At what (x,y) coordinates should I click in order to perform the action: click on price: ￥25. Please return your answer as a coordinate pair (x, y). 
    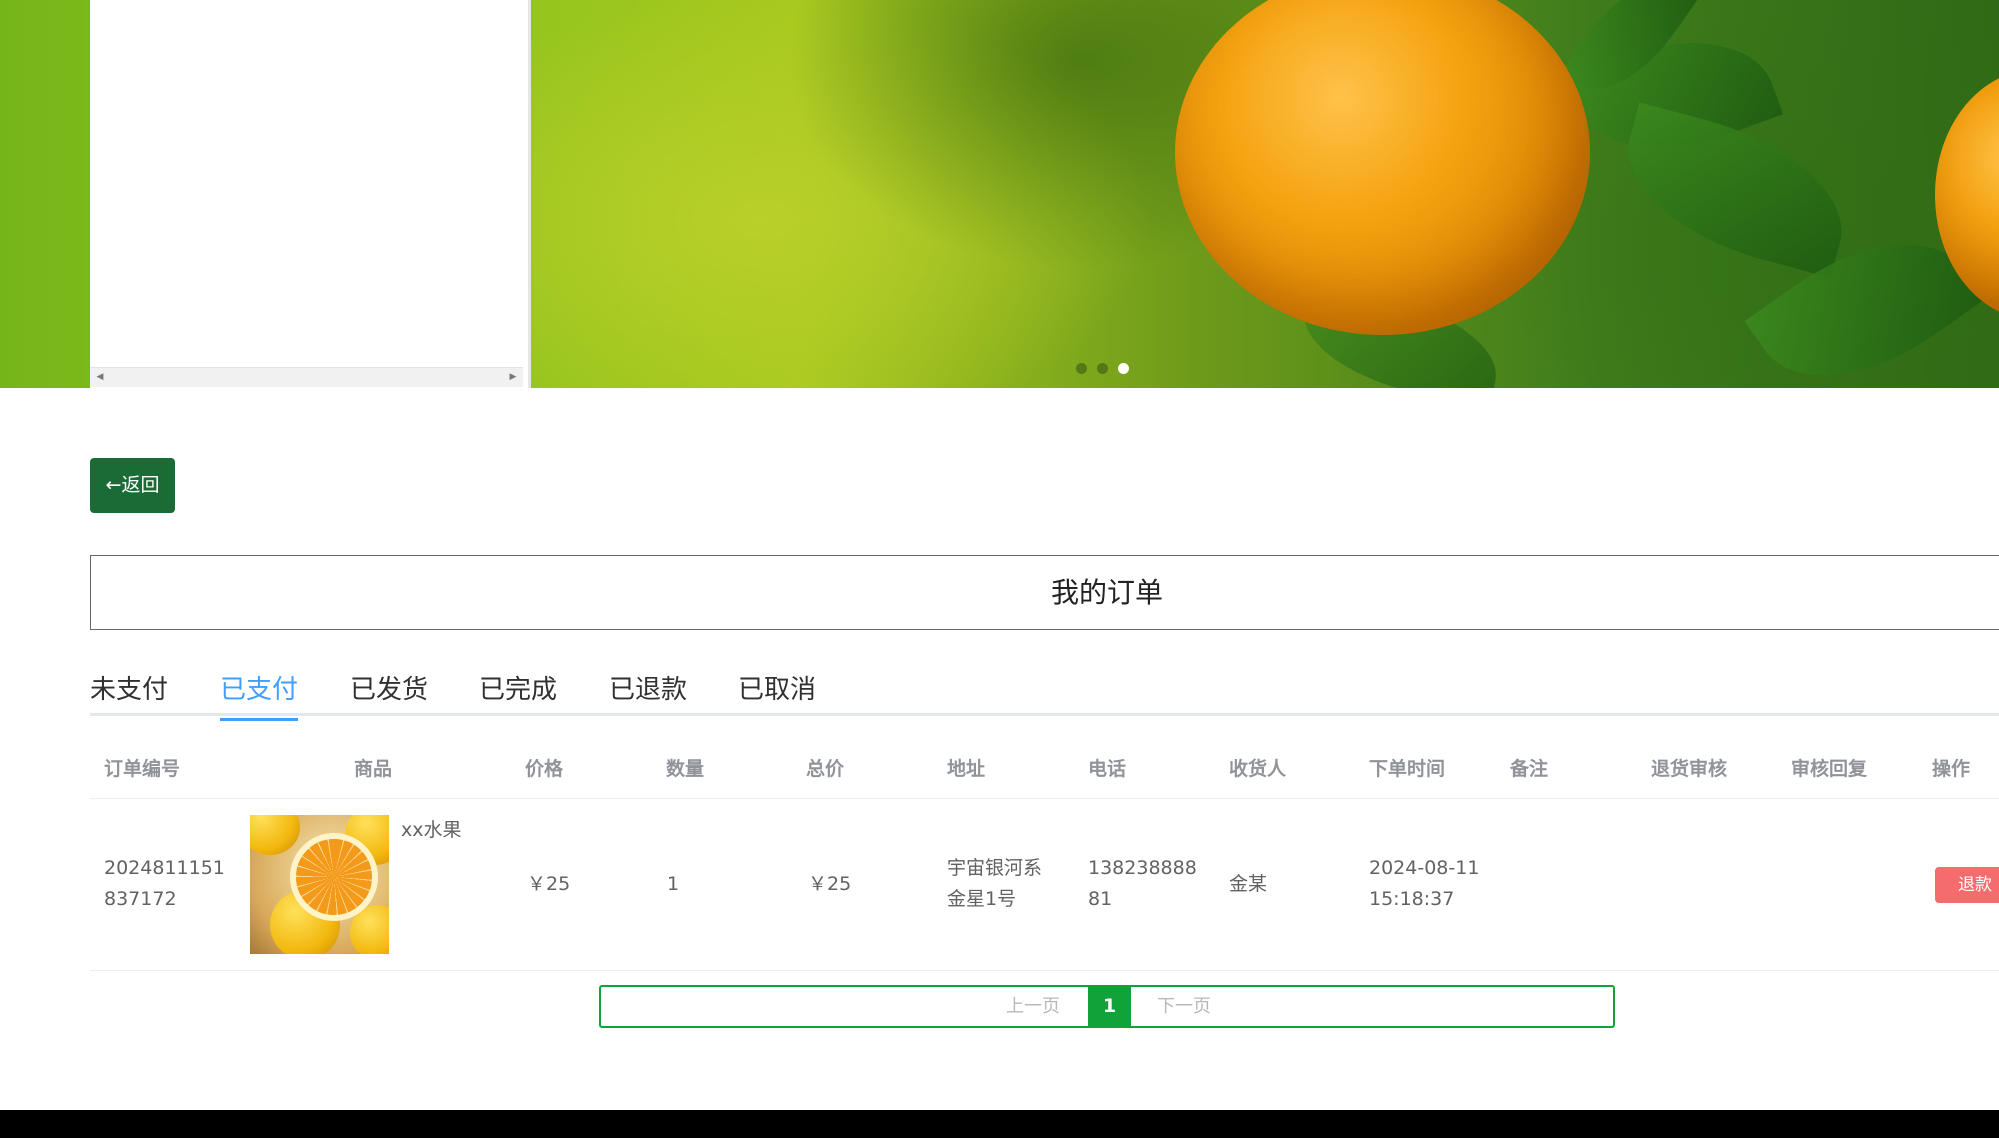
    Looking at the image, I should click on (549, 884).